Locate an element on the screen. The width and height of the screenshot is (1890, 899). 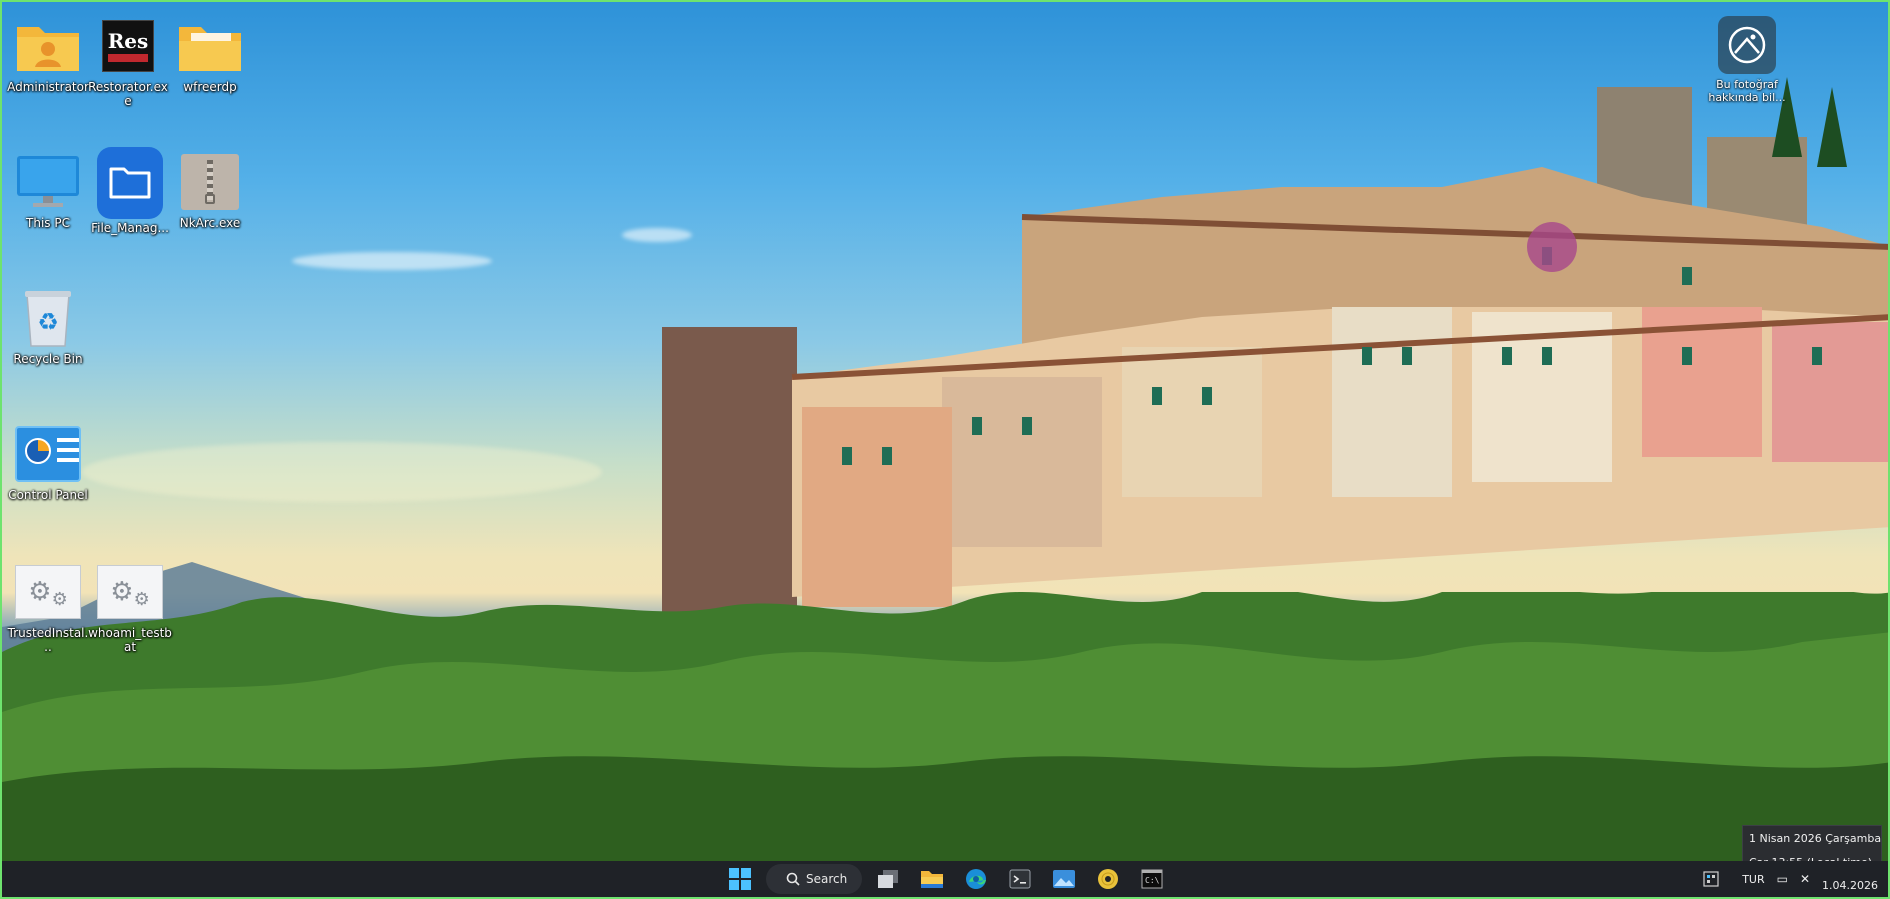
file-explorer-icon is located at coordinates (932, 879).